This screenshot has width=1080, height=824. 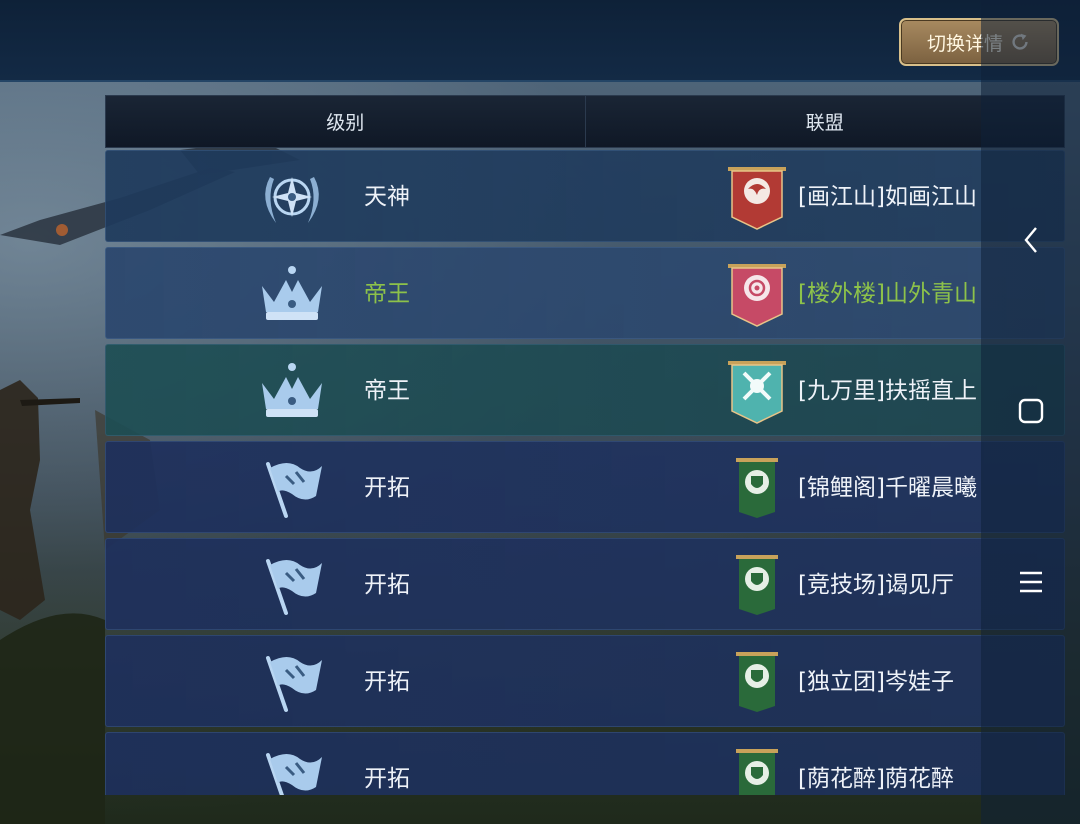 What do you see at coordinates (876, 779) in the screenshot?
I see `alliance-name: [荫花醉]荫花醉` at bounding box center [876, 779].